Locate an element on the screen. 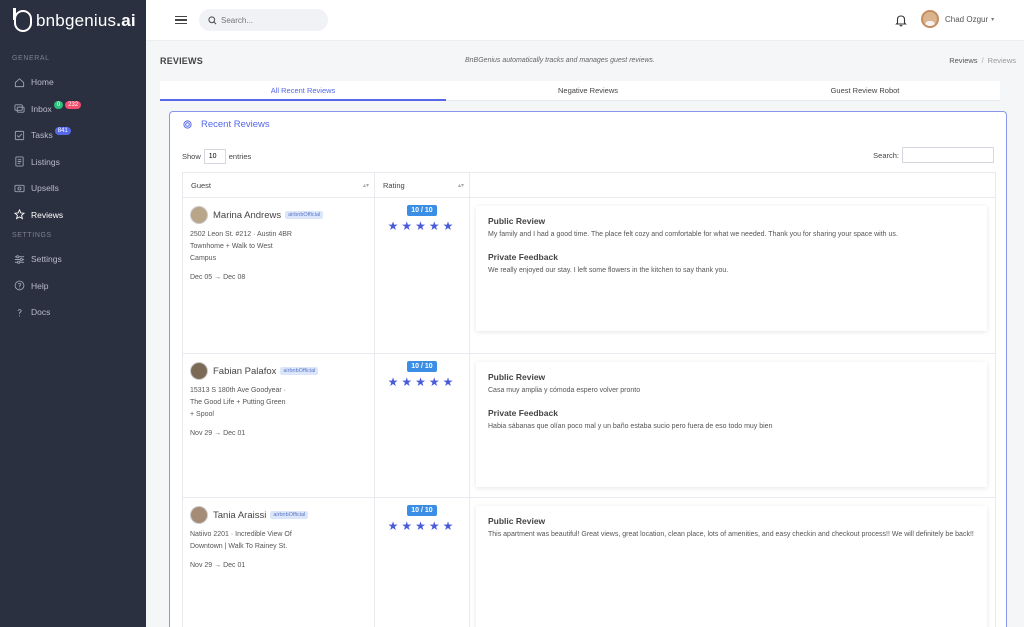 This screenshot has height=627, width=1024. column-header-rating: Rating ▴▾ is located at coordinates (422, 185).